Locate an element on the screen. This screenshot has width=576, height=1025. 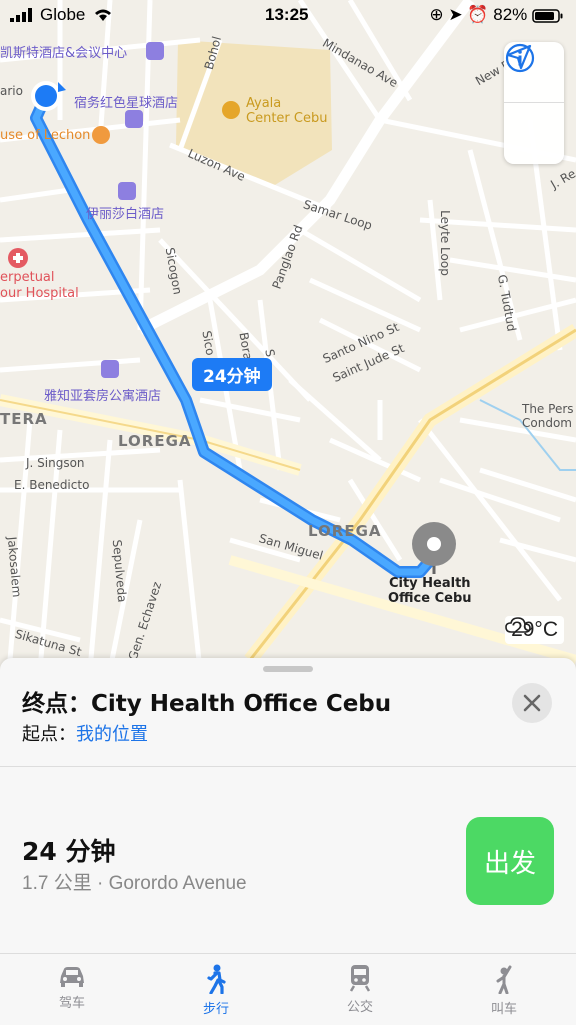
locate-button is located at coordinates (534, 103).